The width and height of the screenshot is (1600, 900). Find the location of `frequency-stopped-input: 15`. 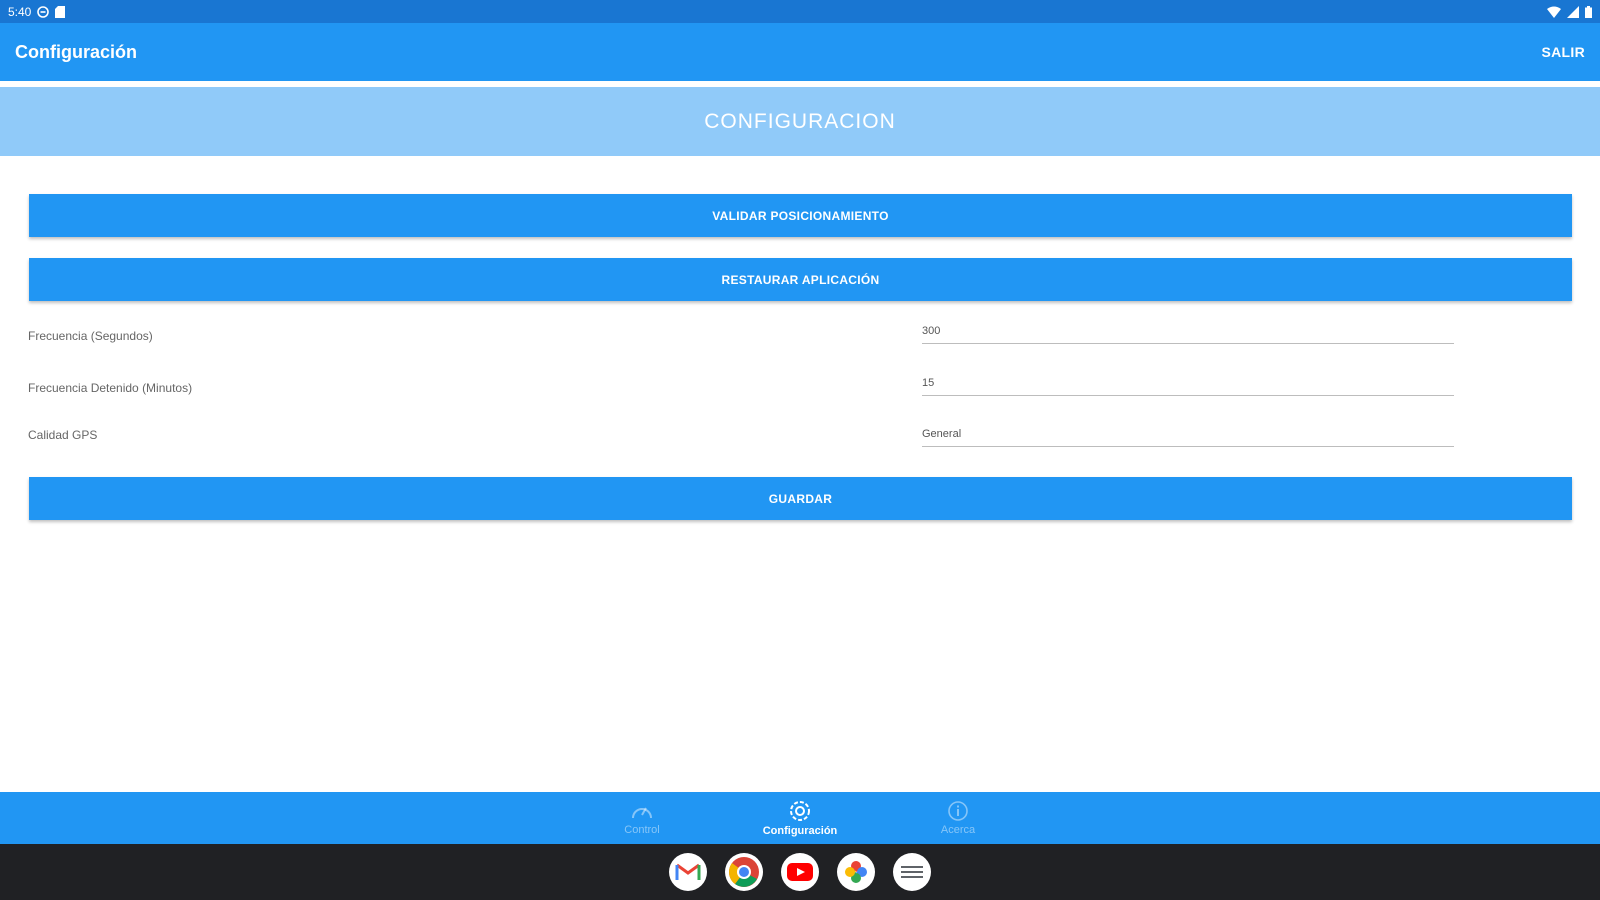

frequency-stopped-input: 15 is located at coordinates (1188, 385).